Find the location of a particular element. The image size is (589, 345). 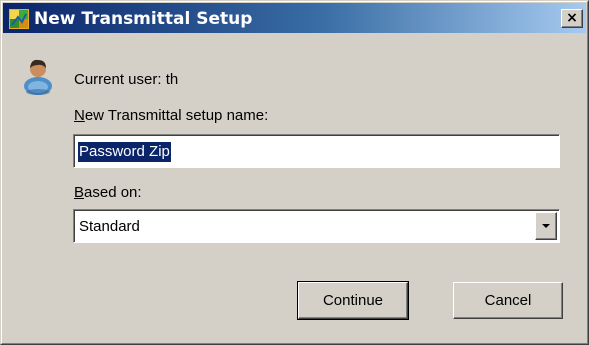

setup-name-value: Password Zip is located at coordinates (124, 152).